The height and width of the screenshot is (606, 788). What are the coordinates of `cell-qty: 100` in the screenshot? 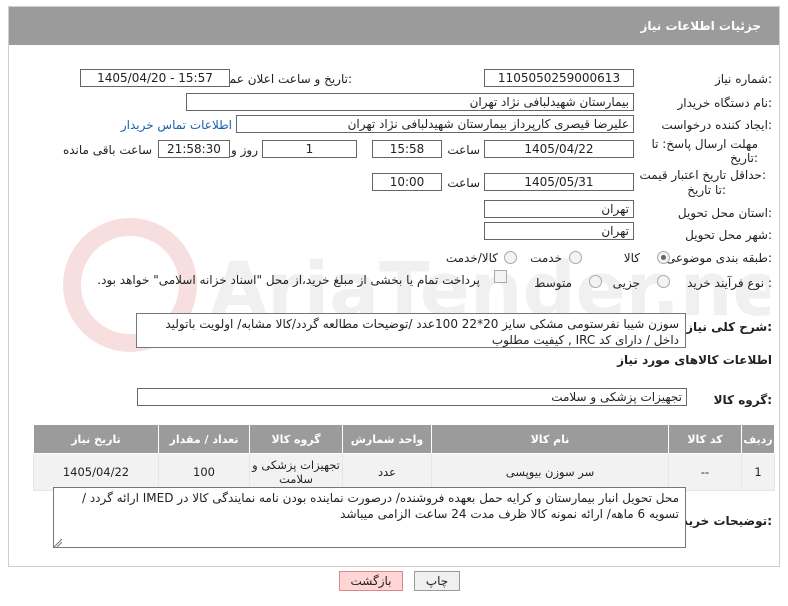 It's located at (204, 472).